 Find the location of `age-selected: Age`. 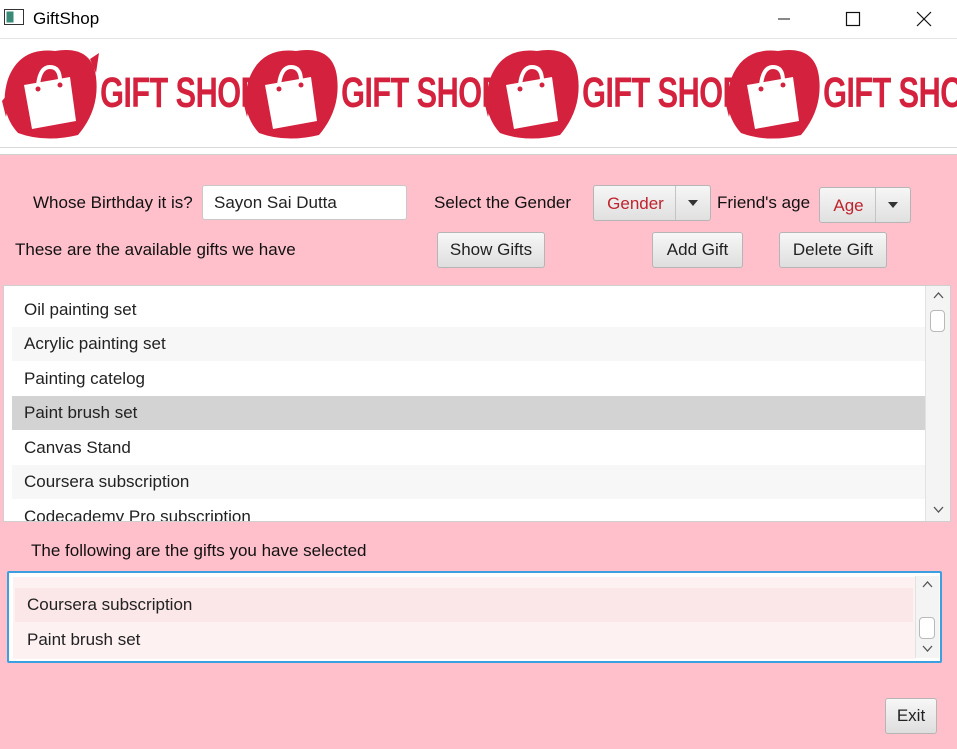

age-selected: Age is located at coordinates (848, 205).